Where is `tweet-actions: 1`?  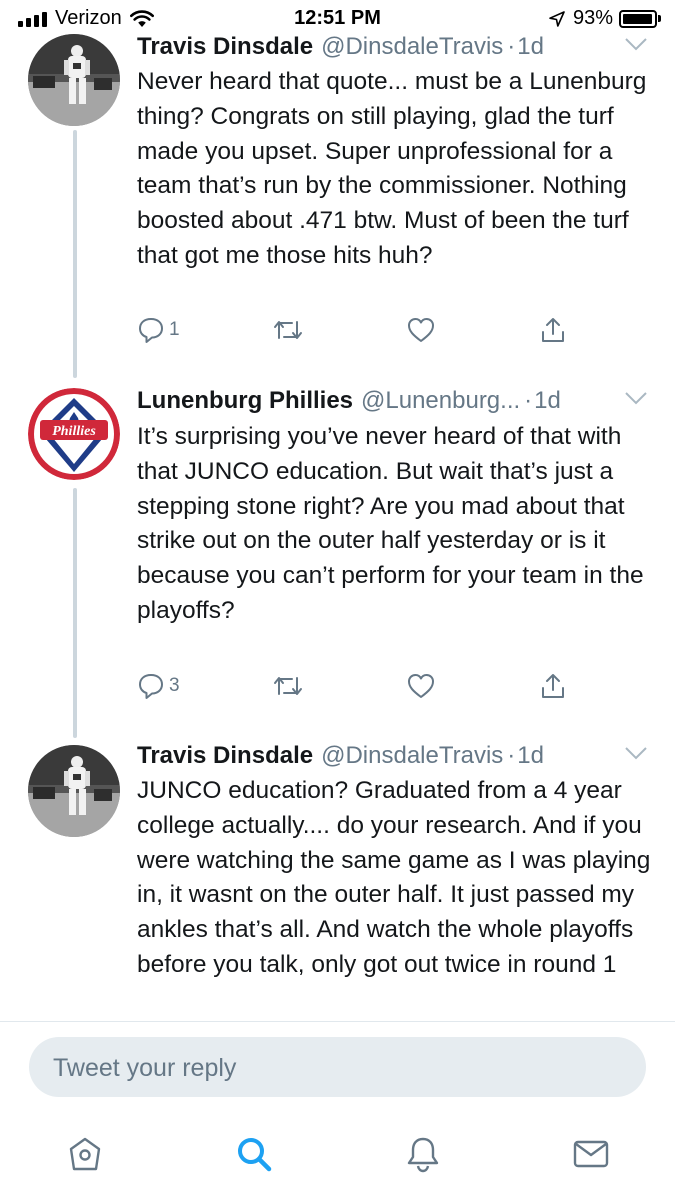
tweet-actions: 1 is located at coordinates (357, 334).